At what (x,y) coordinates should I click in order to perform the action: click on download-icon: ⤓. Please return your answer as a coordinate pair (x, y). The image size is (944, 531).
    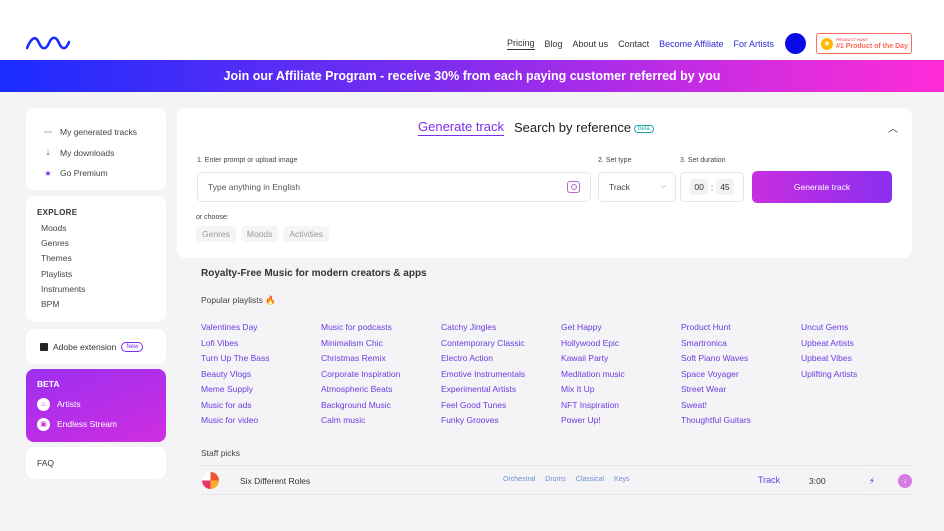
    Looking at the image, I should click on (48, 152).